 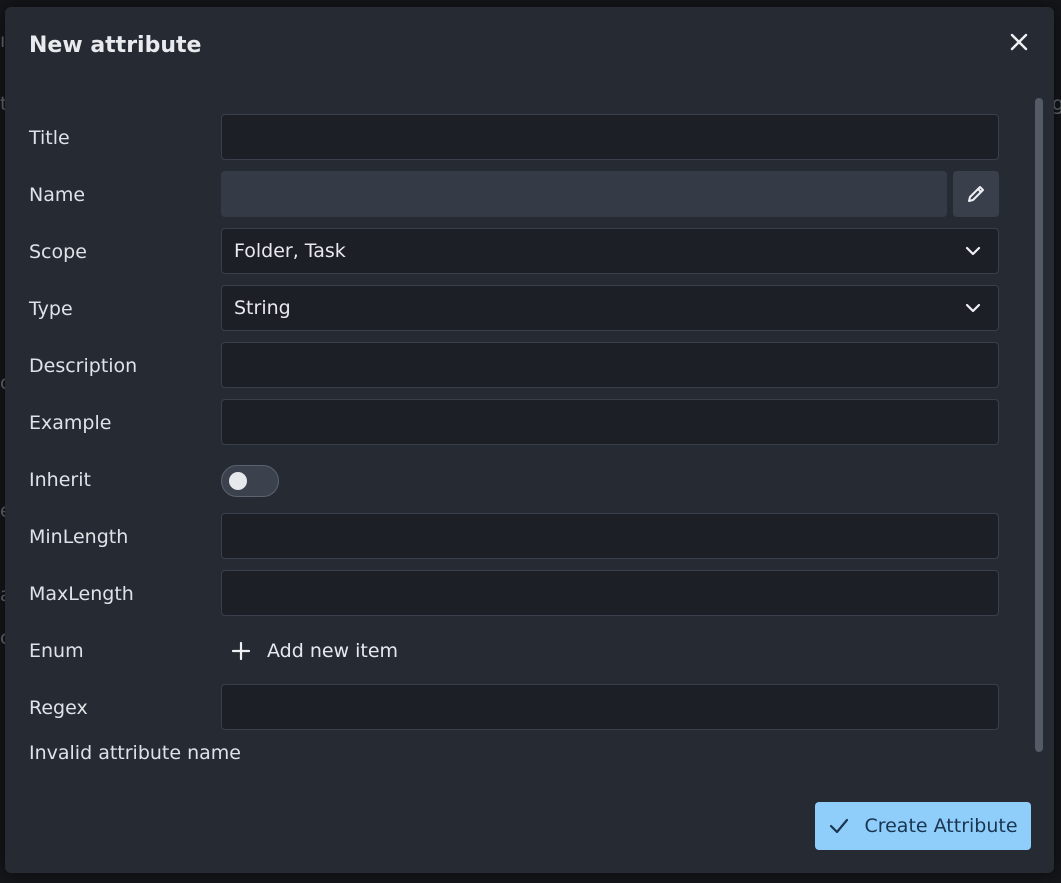 I want to click on regex-label: Regex, so click(x=58, y=708).